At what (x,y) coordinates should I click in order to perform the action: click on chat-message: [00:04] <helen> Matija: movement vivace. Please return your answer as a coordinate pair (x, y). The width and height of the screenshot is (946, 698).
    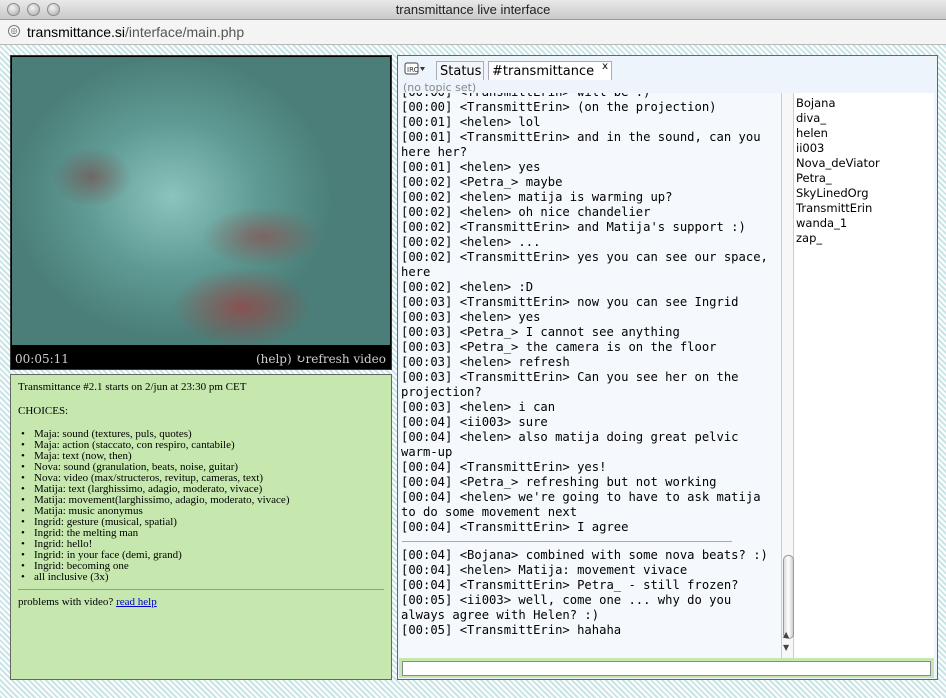
    Looking at the image, I should click on (544, 570).